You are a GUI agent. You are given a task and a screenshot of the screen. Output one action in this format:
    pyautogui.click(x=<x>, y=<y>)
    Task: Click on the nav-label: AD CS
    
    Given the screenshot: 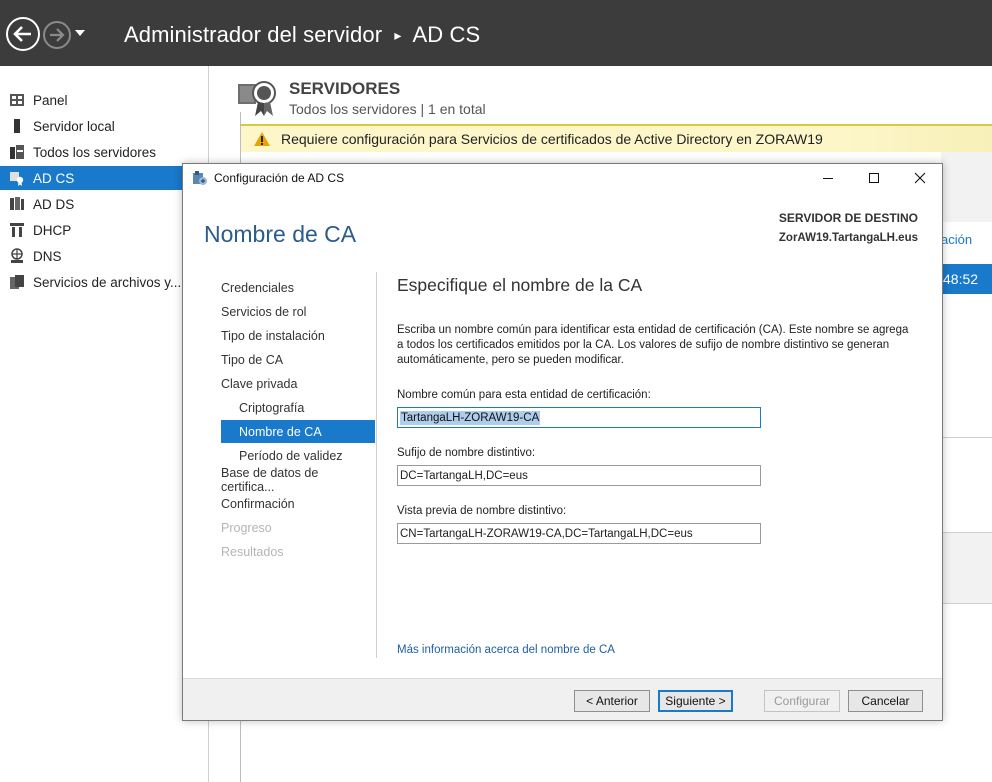 What is the action you would take?
    pyautogui.click(x=54, y=178)
    